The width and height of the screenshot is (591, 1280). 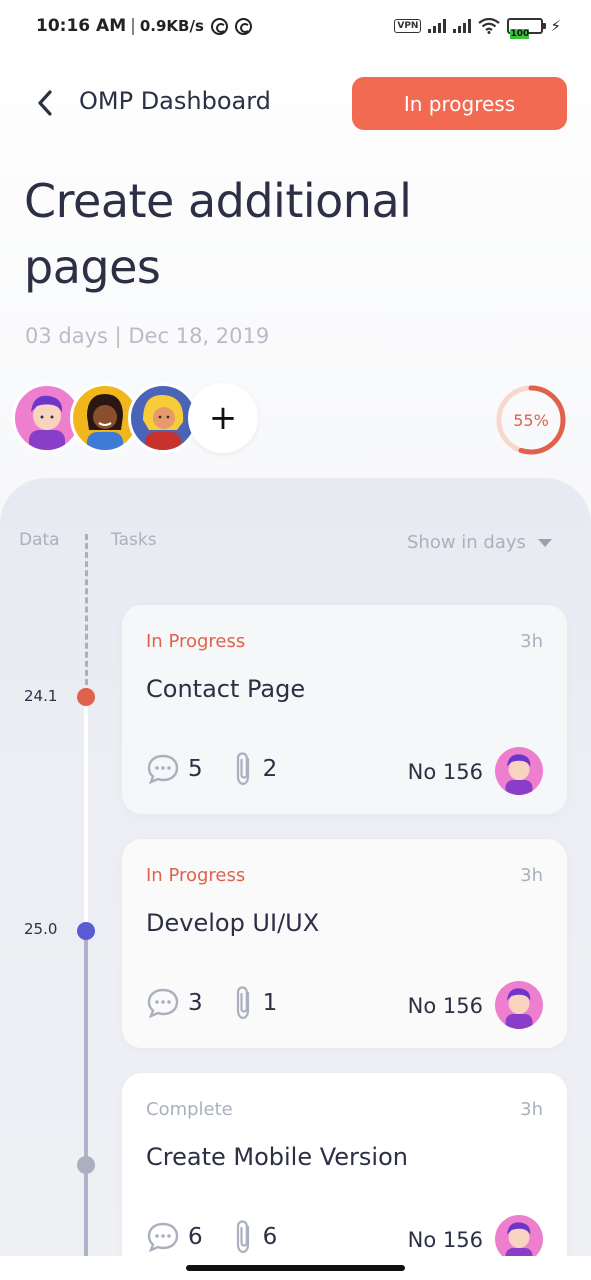 What do you see at coordinates (344, 709) in the screenshot?
I see `task-card: In Progress 3h Contact Page 5 2 No 156` at bounding box center [344, 709].